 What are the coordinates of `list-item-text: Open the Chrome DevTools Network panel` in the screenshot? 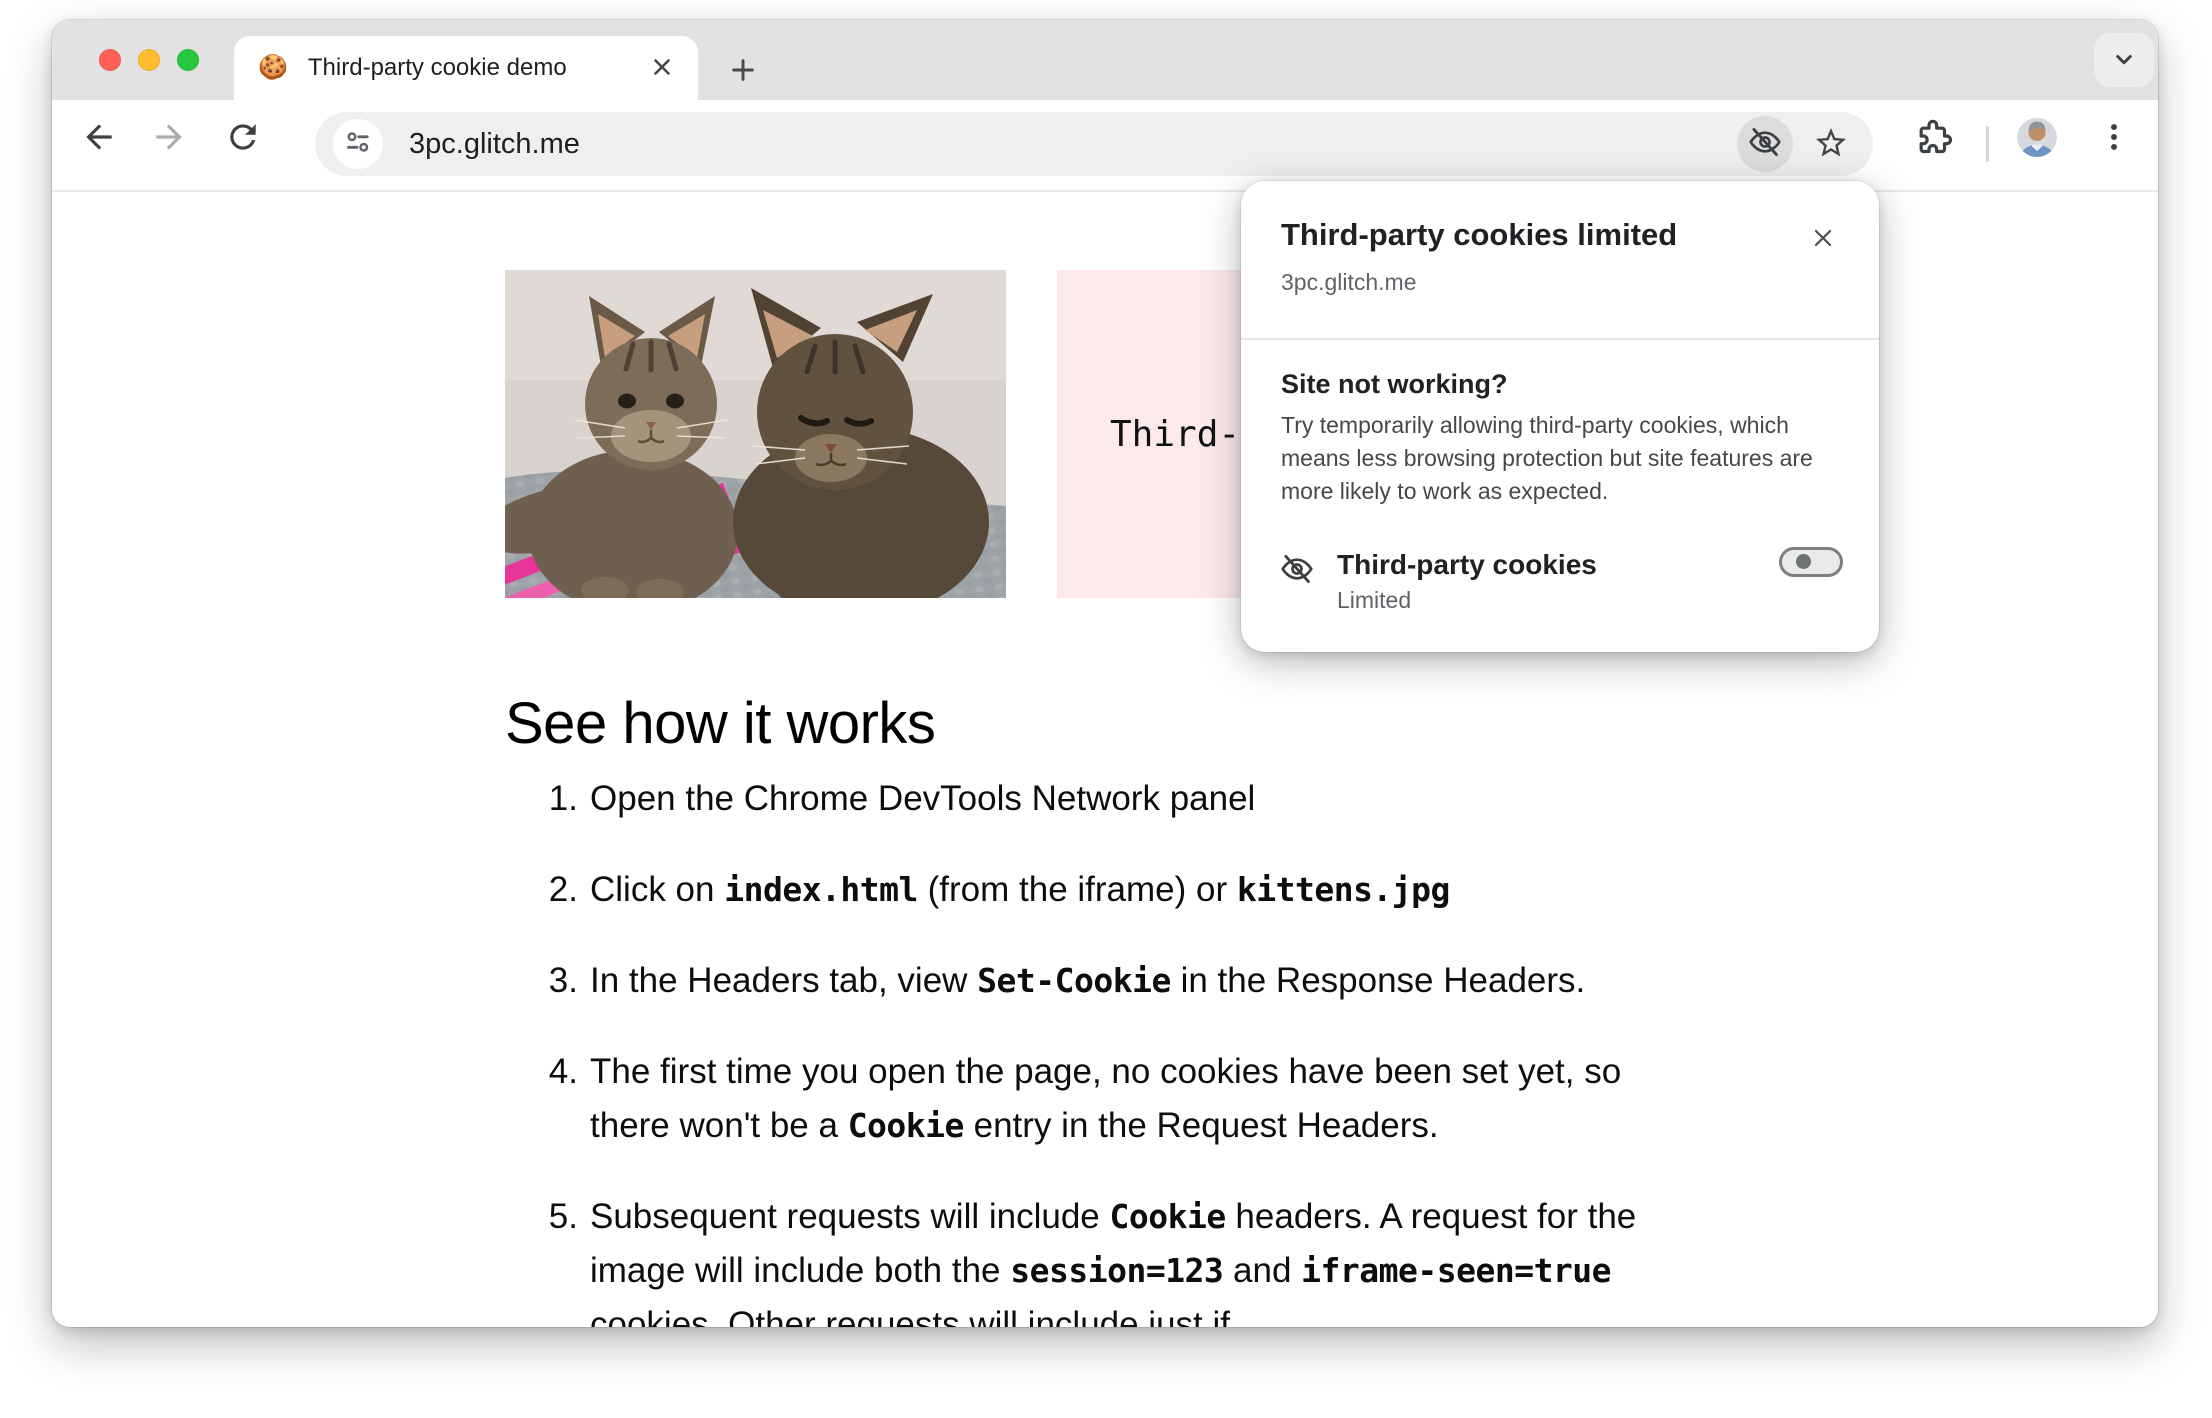 It's located at (923, 798).